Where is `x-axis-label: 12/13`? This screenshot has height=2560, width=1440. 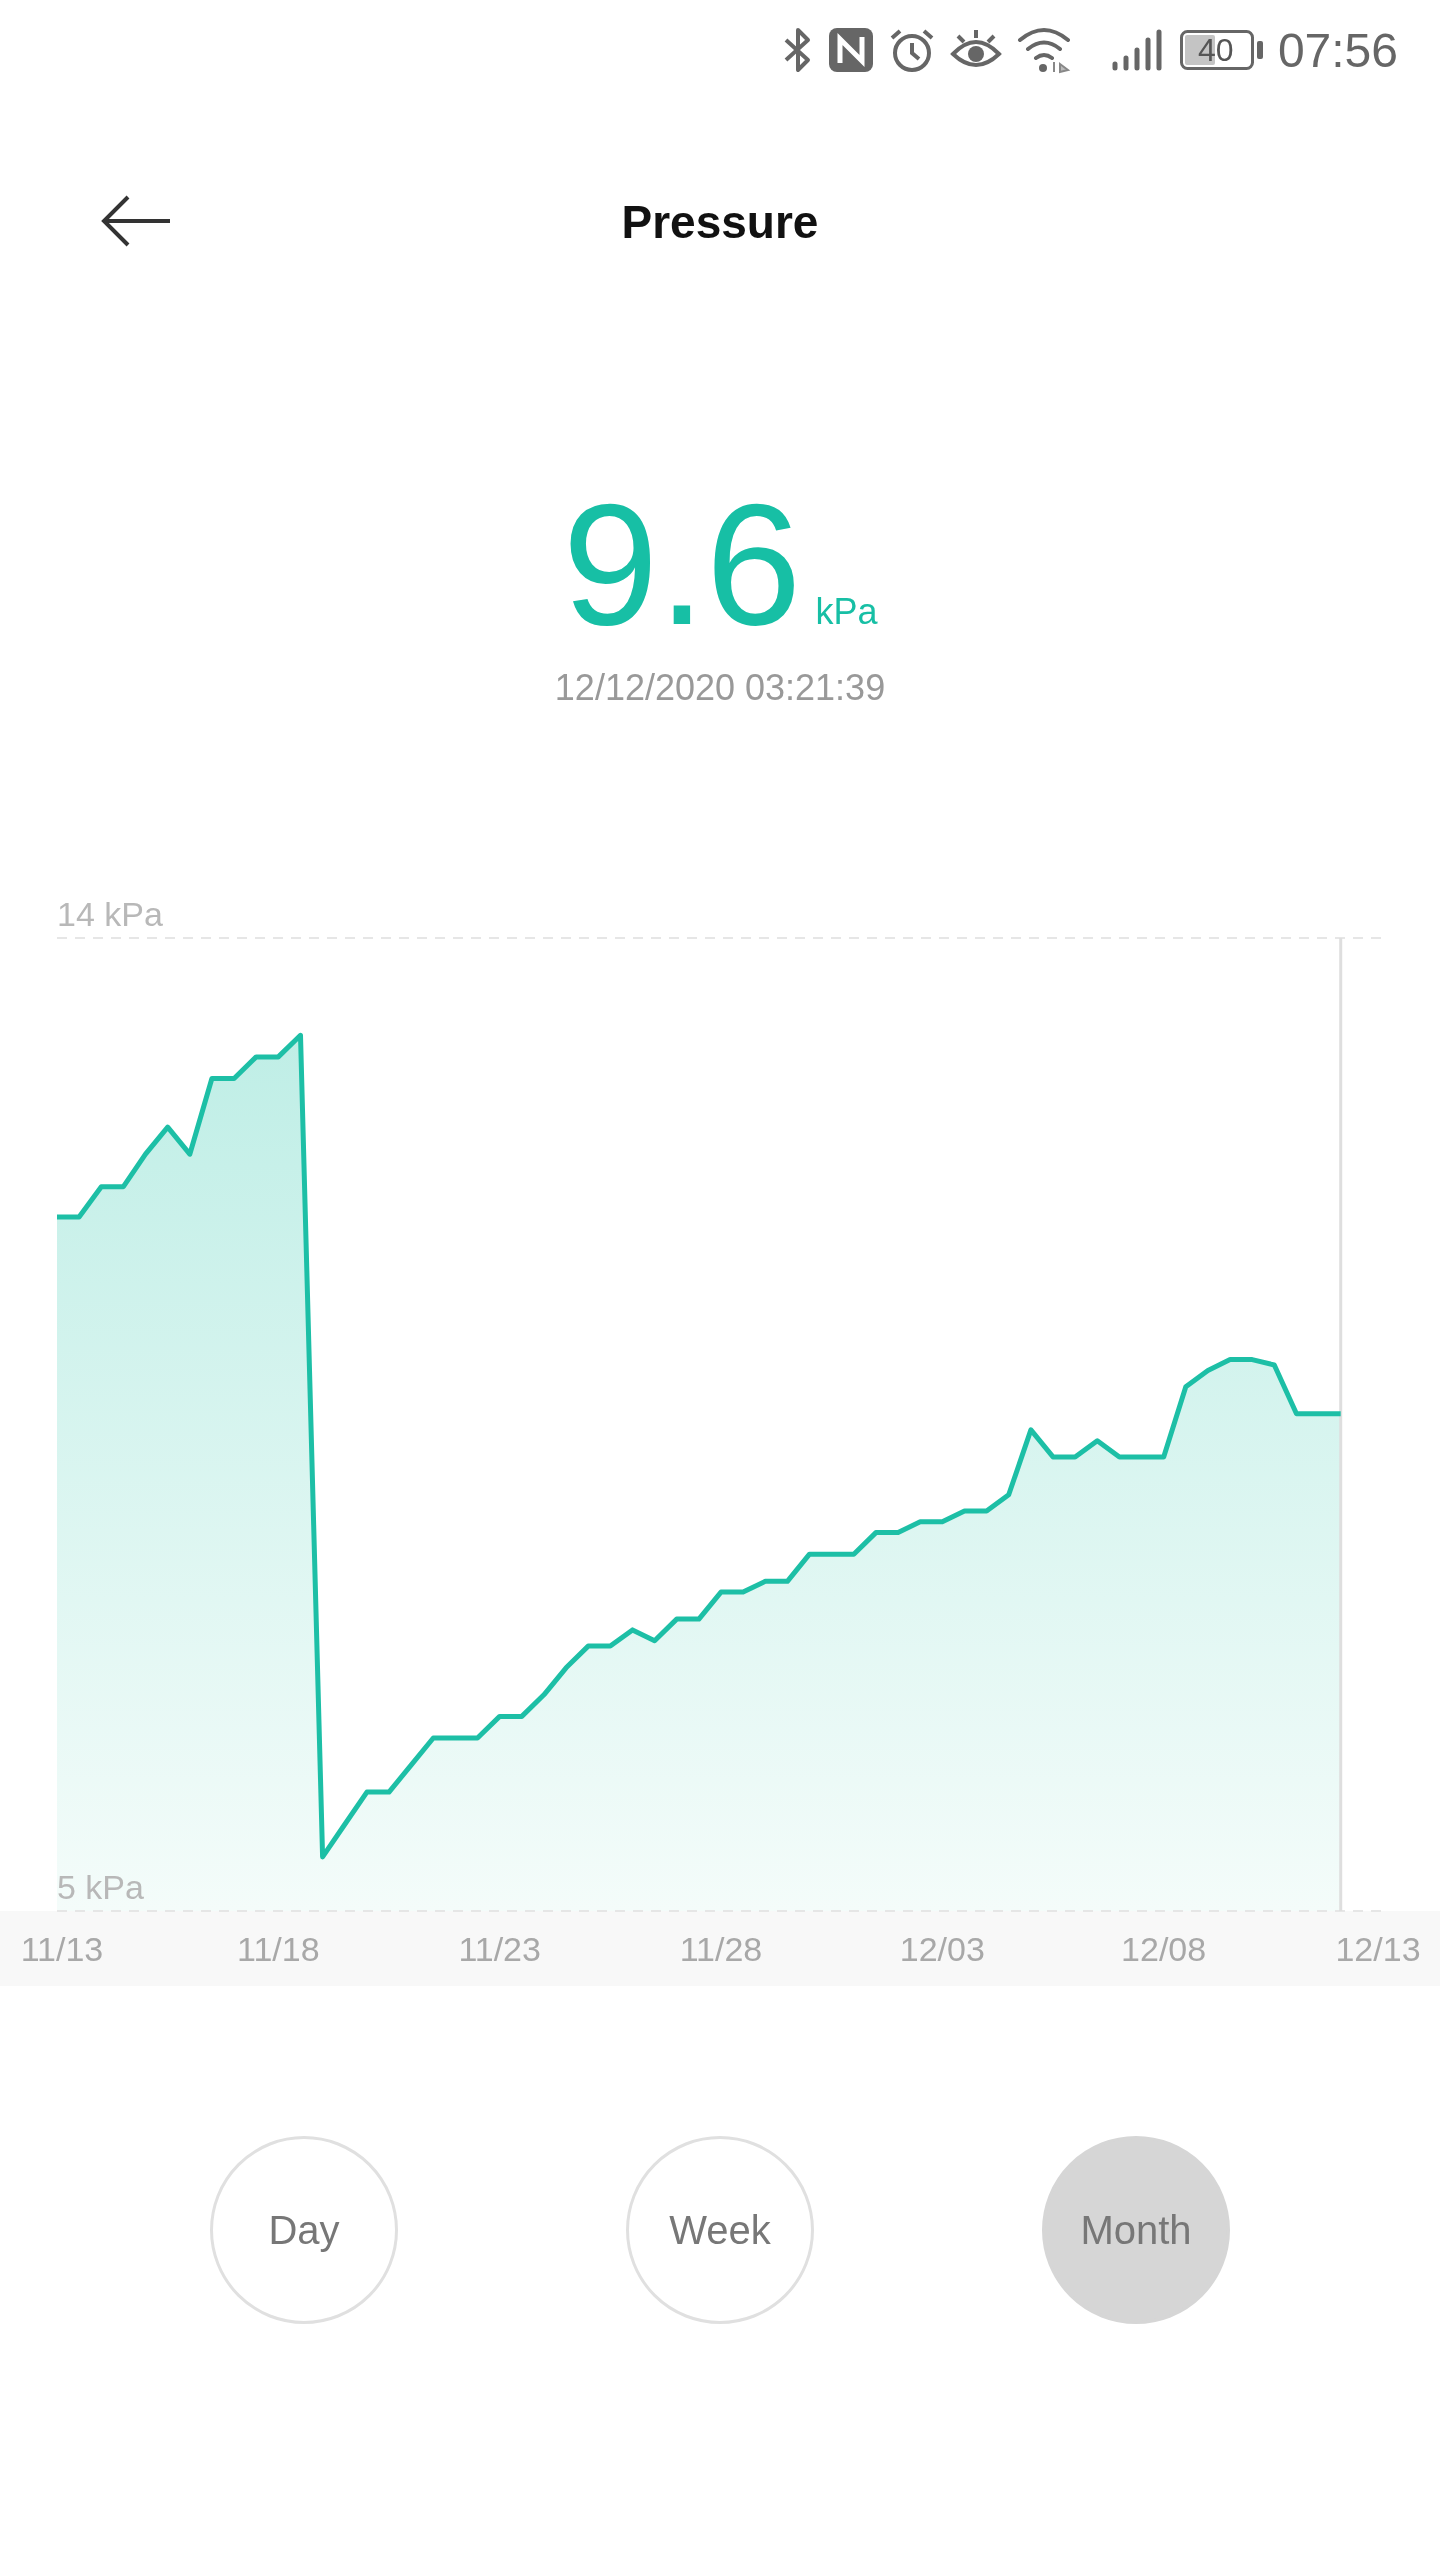 x-axis-label: 12/13 is located at coordinates (1378, 1949).